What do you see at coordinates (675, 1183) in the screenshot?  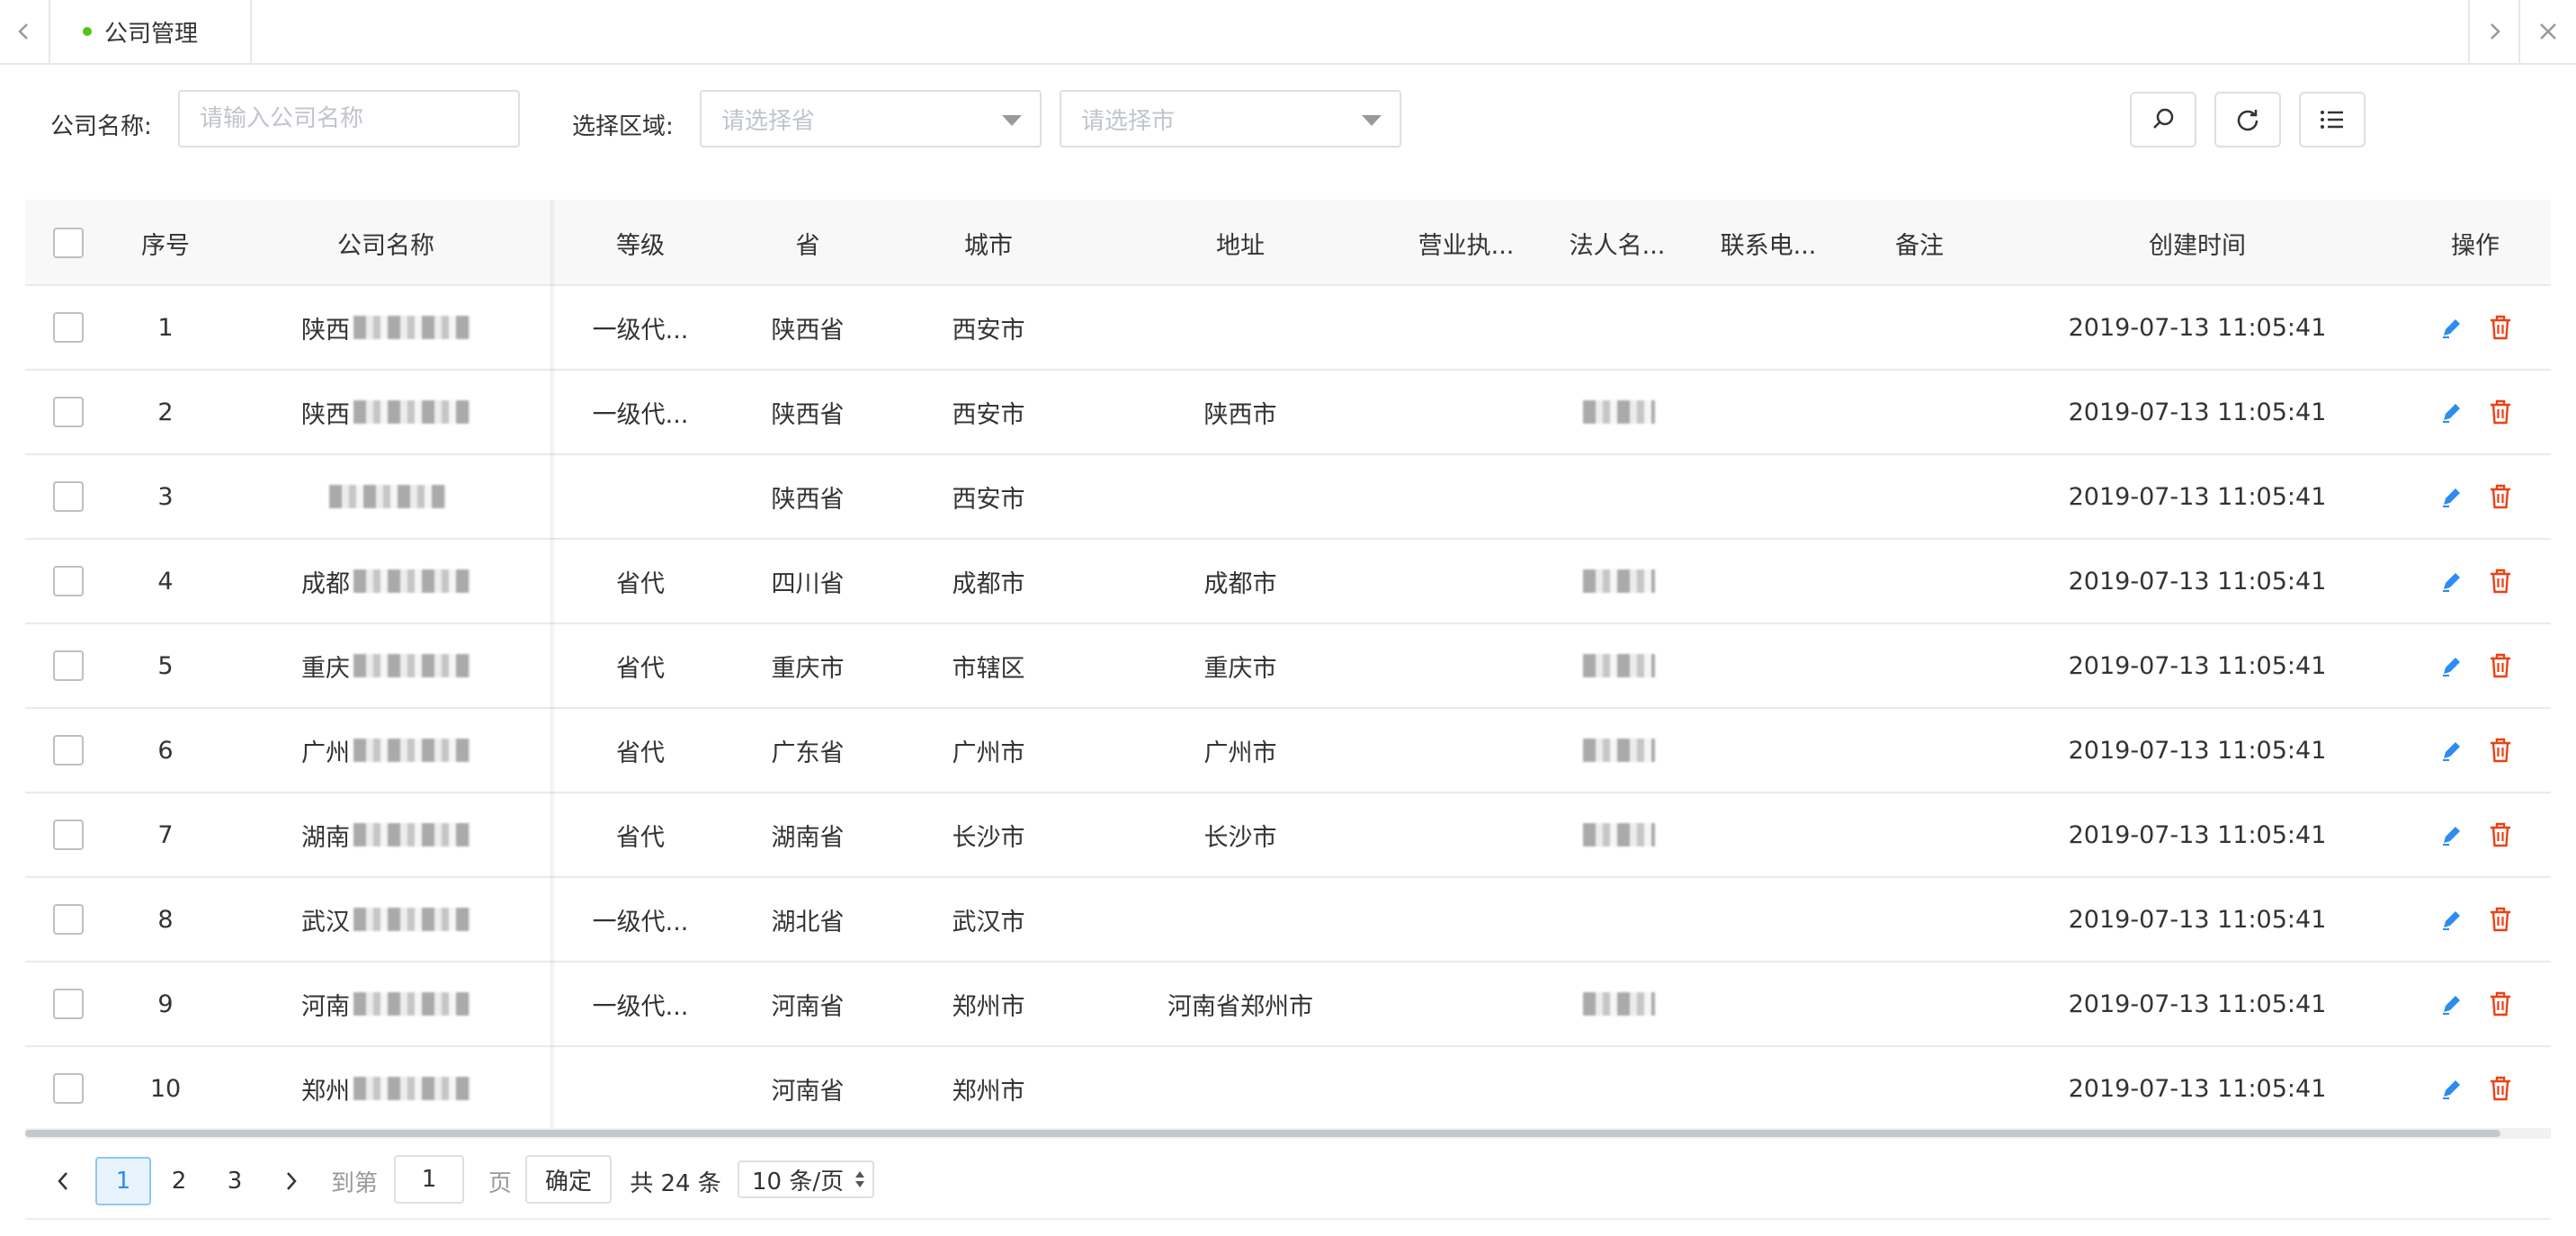 I see `total-count: 共 24 条` at bounding box center [675, 1183].